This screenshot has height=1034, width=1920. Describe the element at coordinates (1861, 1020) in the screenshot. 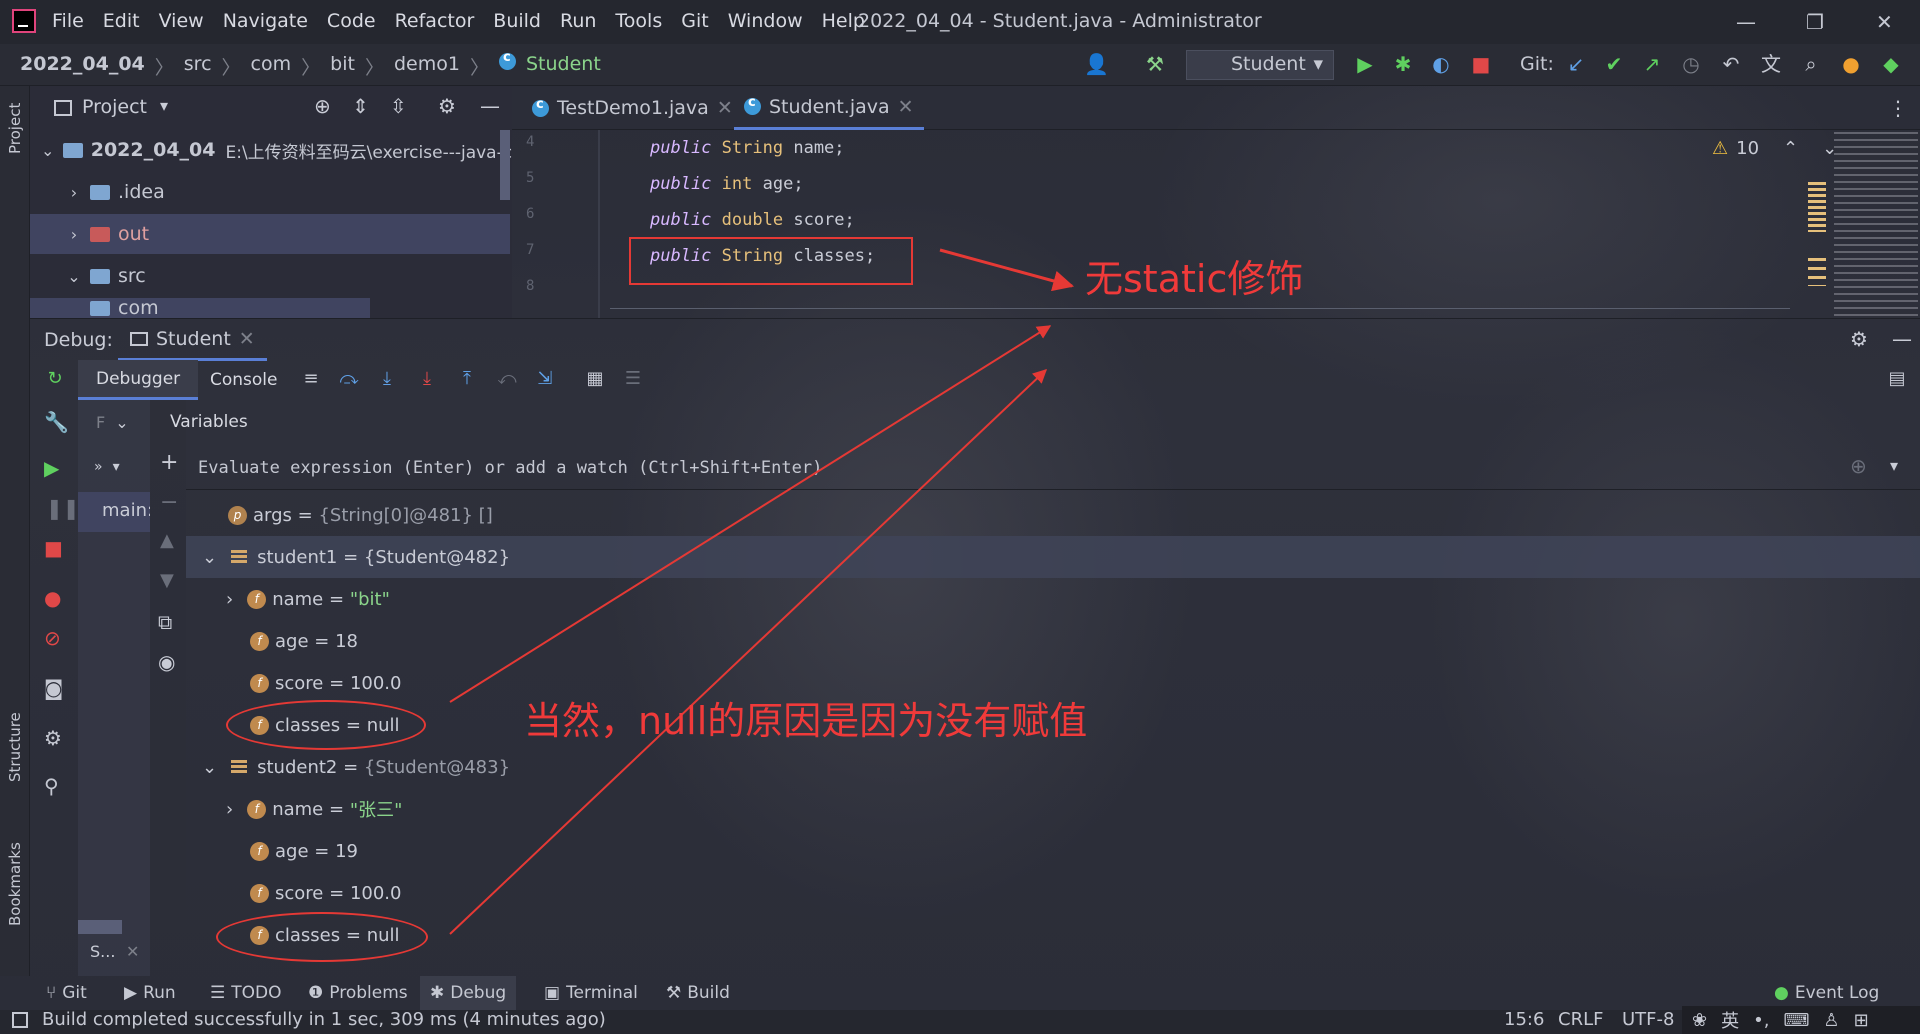

I see `grid-icon: ⊞` at that location.